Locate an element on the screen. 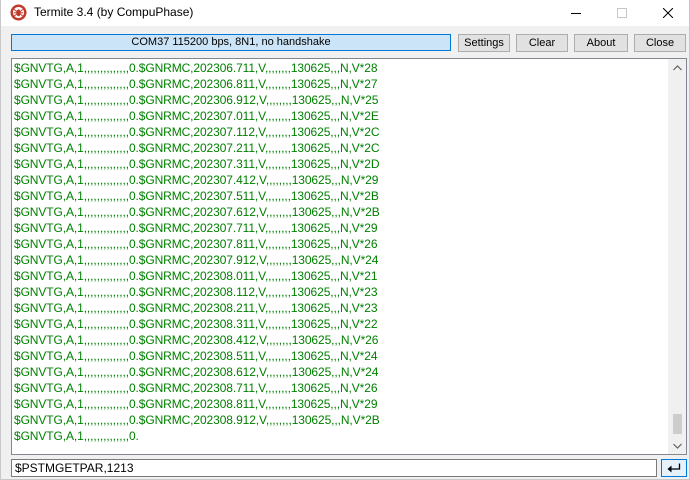 This screenshot has width=690, height=480. send-input is located at coordinates (334, 468).